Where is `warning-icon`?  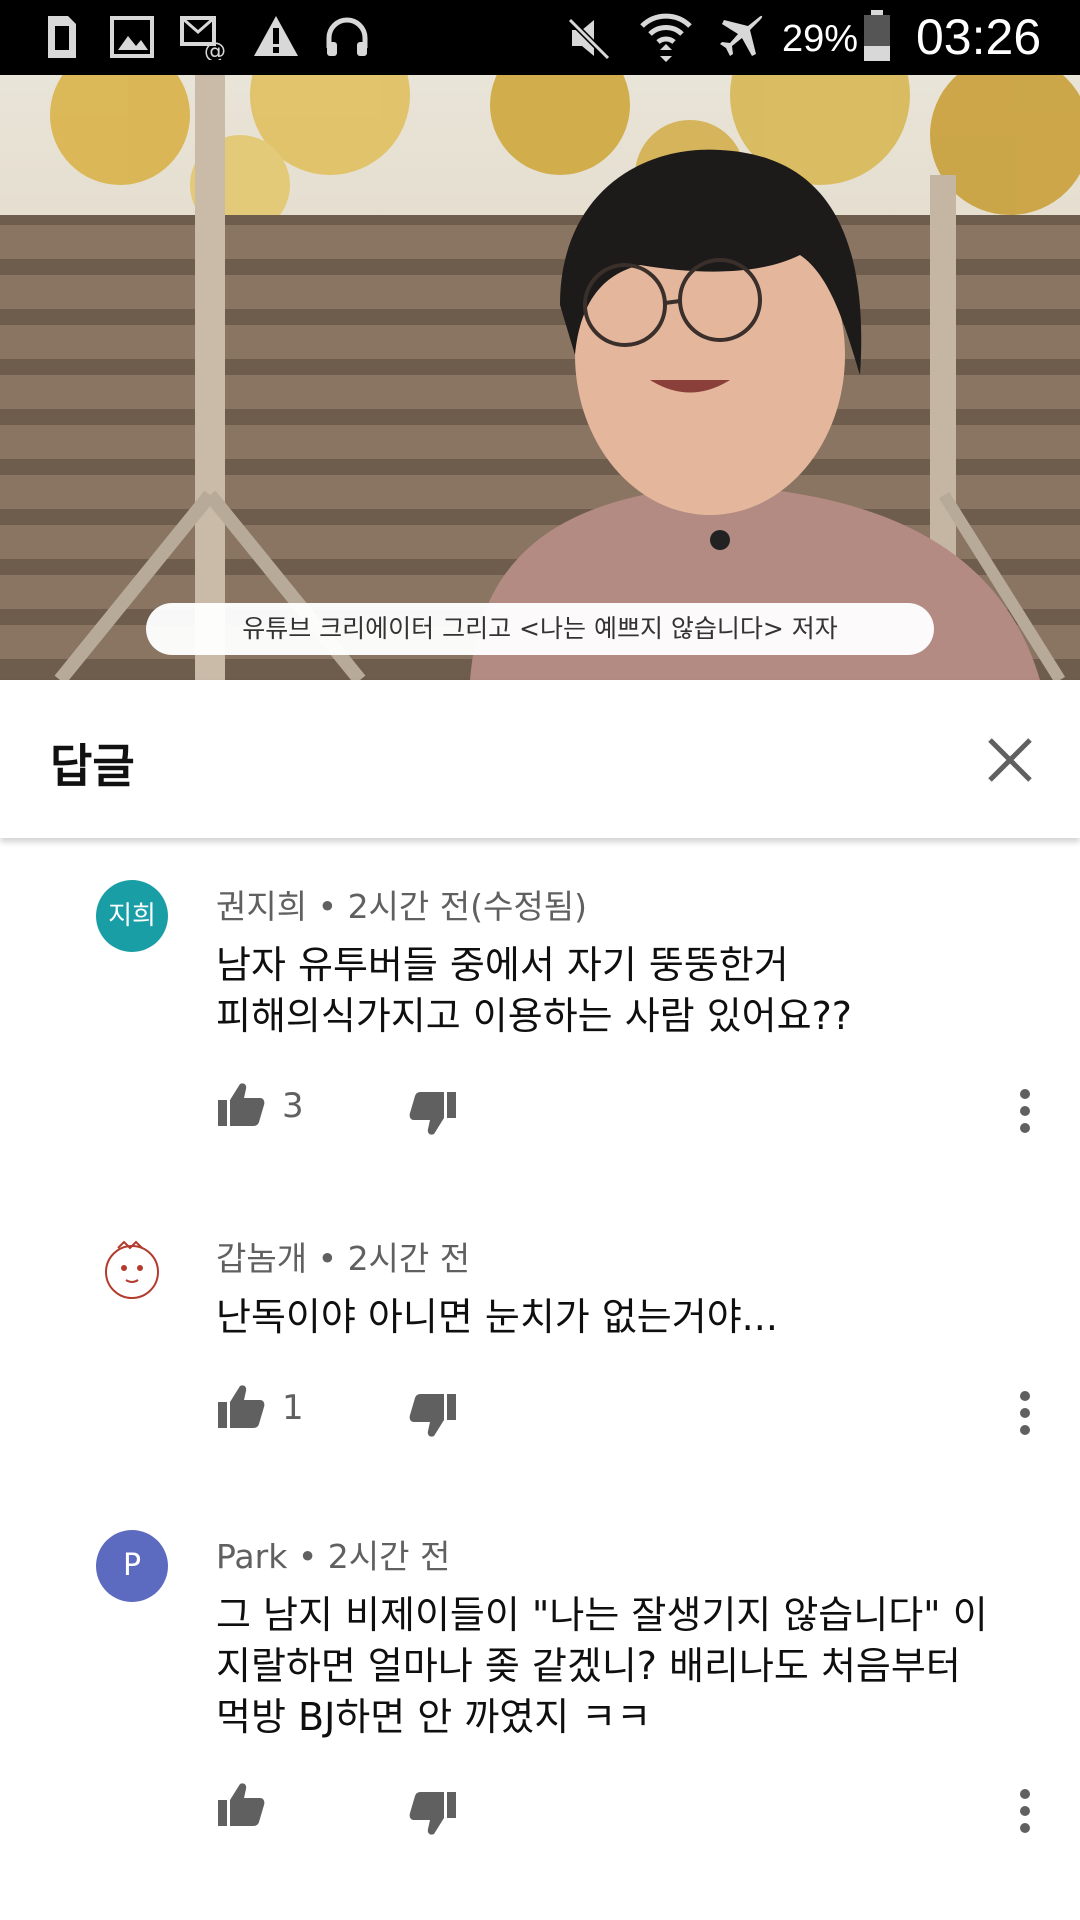 warning-icon is located at coordinates (276, 36).